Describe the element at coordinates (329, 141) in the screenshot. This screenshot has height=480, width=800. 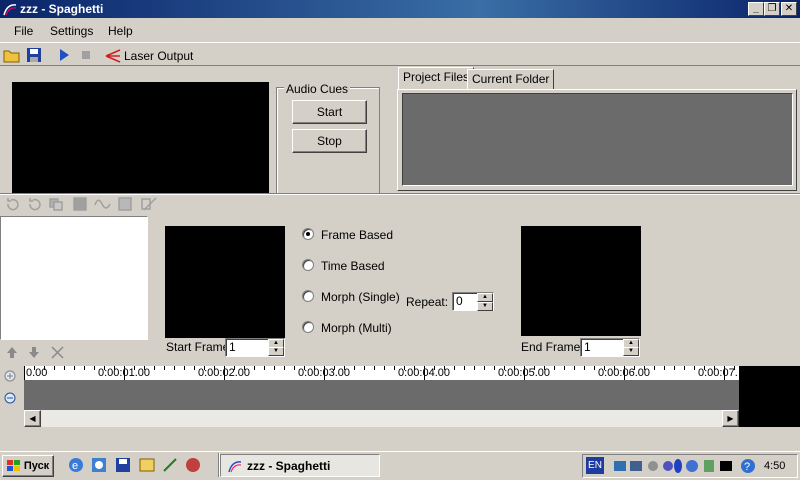
I see `stop-cue-button: Stop` at that location.